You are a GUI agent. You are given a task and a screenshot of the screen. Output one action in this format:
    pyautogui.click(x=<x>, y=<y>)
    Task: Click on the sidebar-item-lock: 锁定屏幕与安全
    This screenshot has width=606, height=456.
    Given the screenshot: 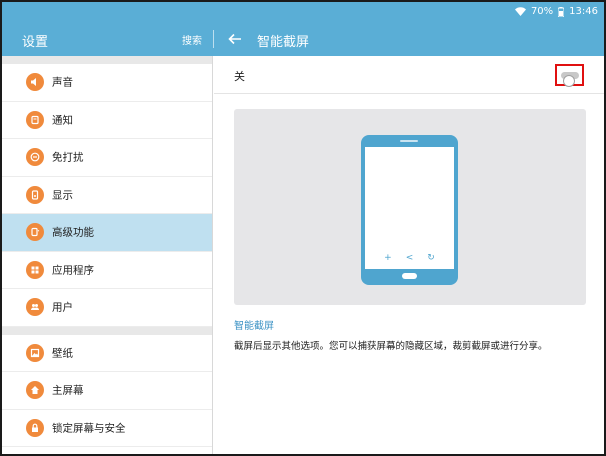 What is the action you would take?
    pyautogui.click(x=107, y=428)
    